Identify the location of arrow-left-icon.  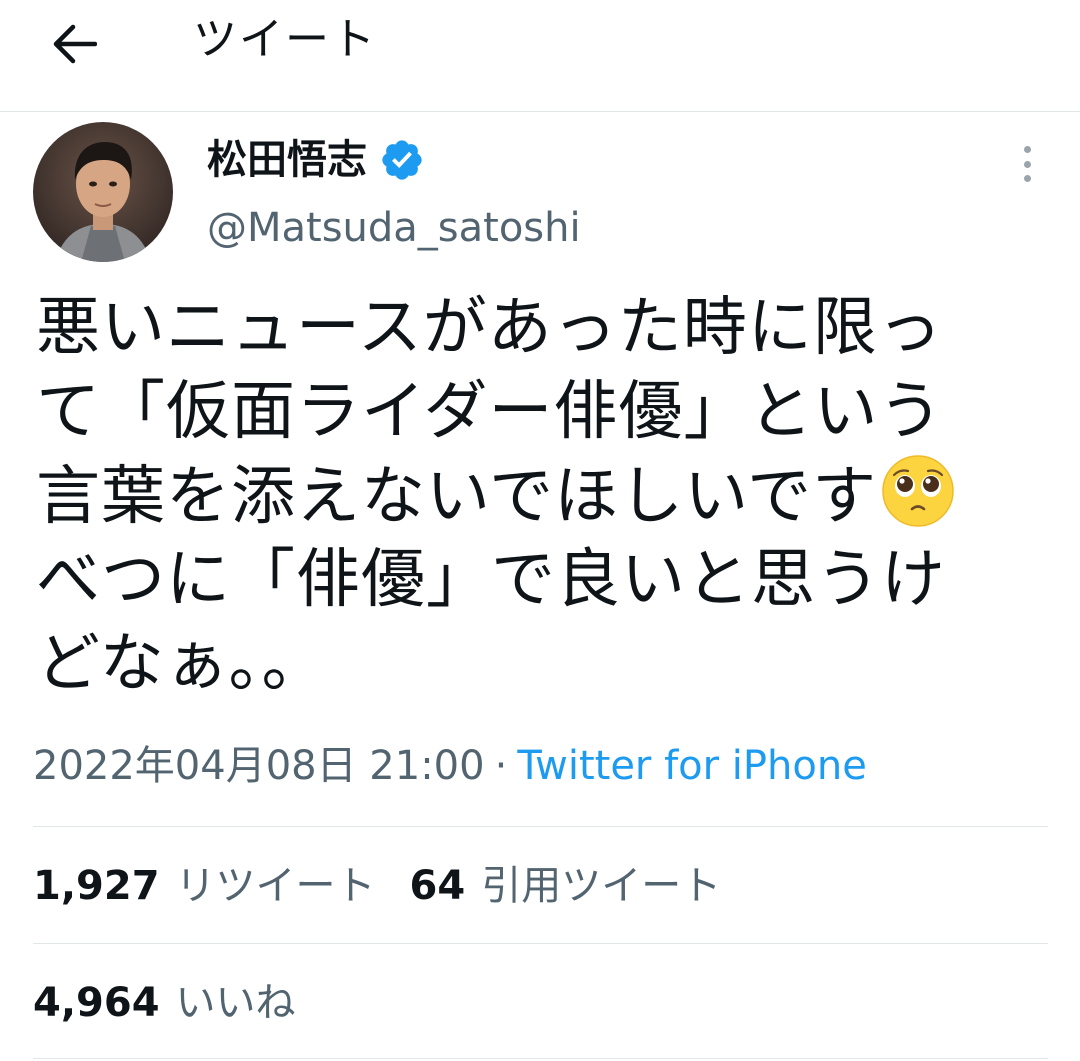
(75, 44).